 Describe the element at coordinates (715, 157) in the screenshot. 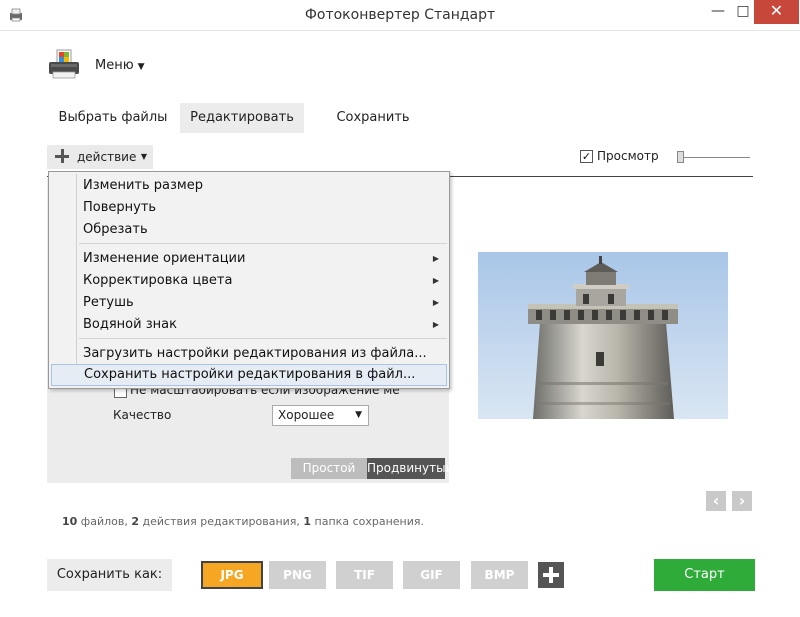

I see `zoom-slider-track` at that location.